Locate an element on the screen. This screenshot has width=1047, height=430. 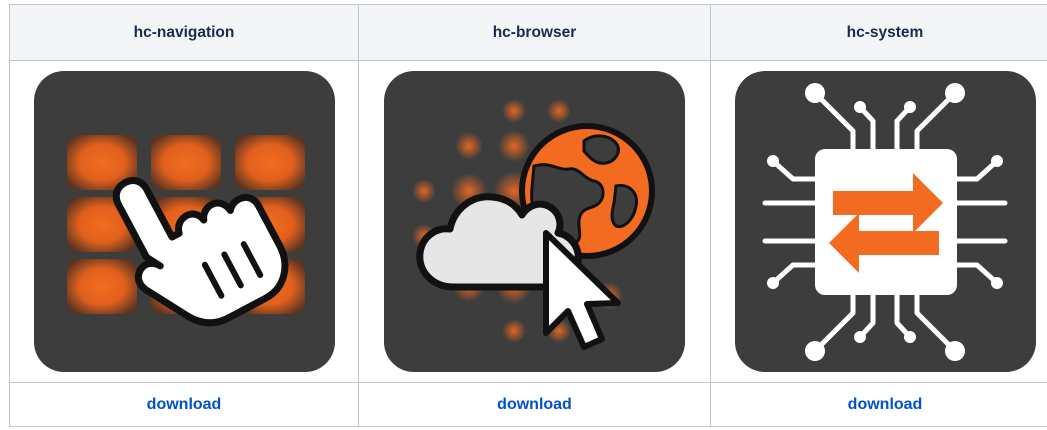
link-cell-hc-navigation: download is located at coordinates (184, 404).